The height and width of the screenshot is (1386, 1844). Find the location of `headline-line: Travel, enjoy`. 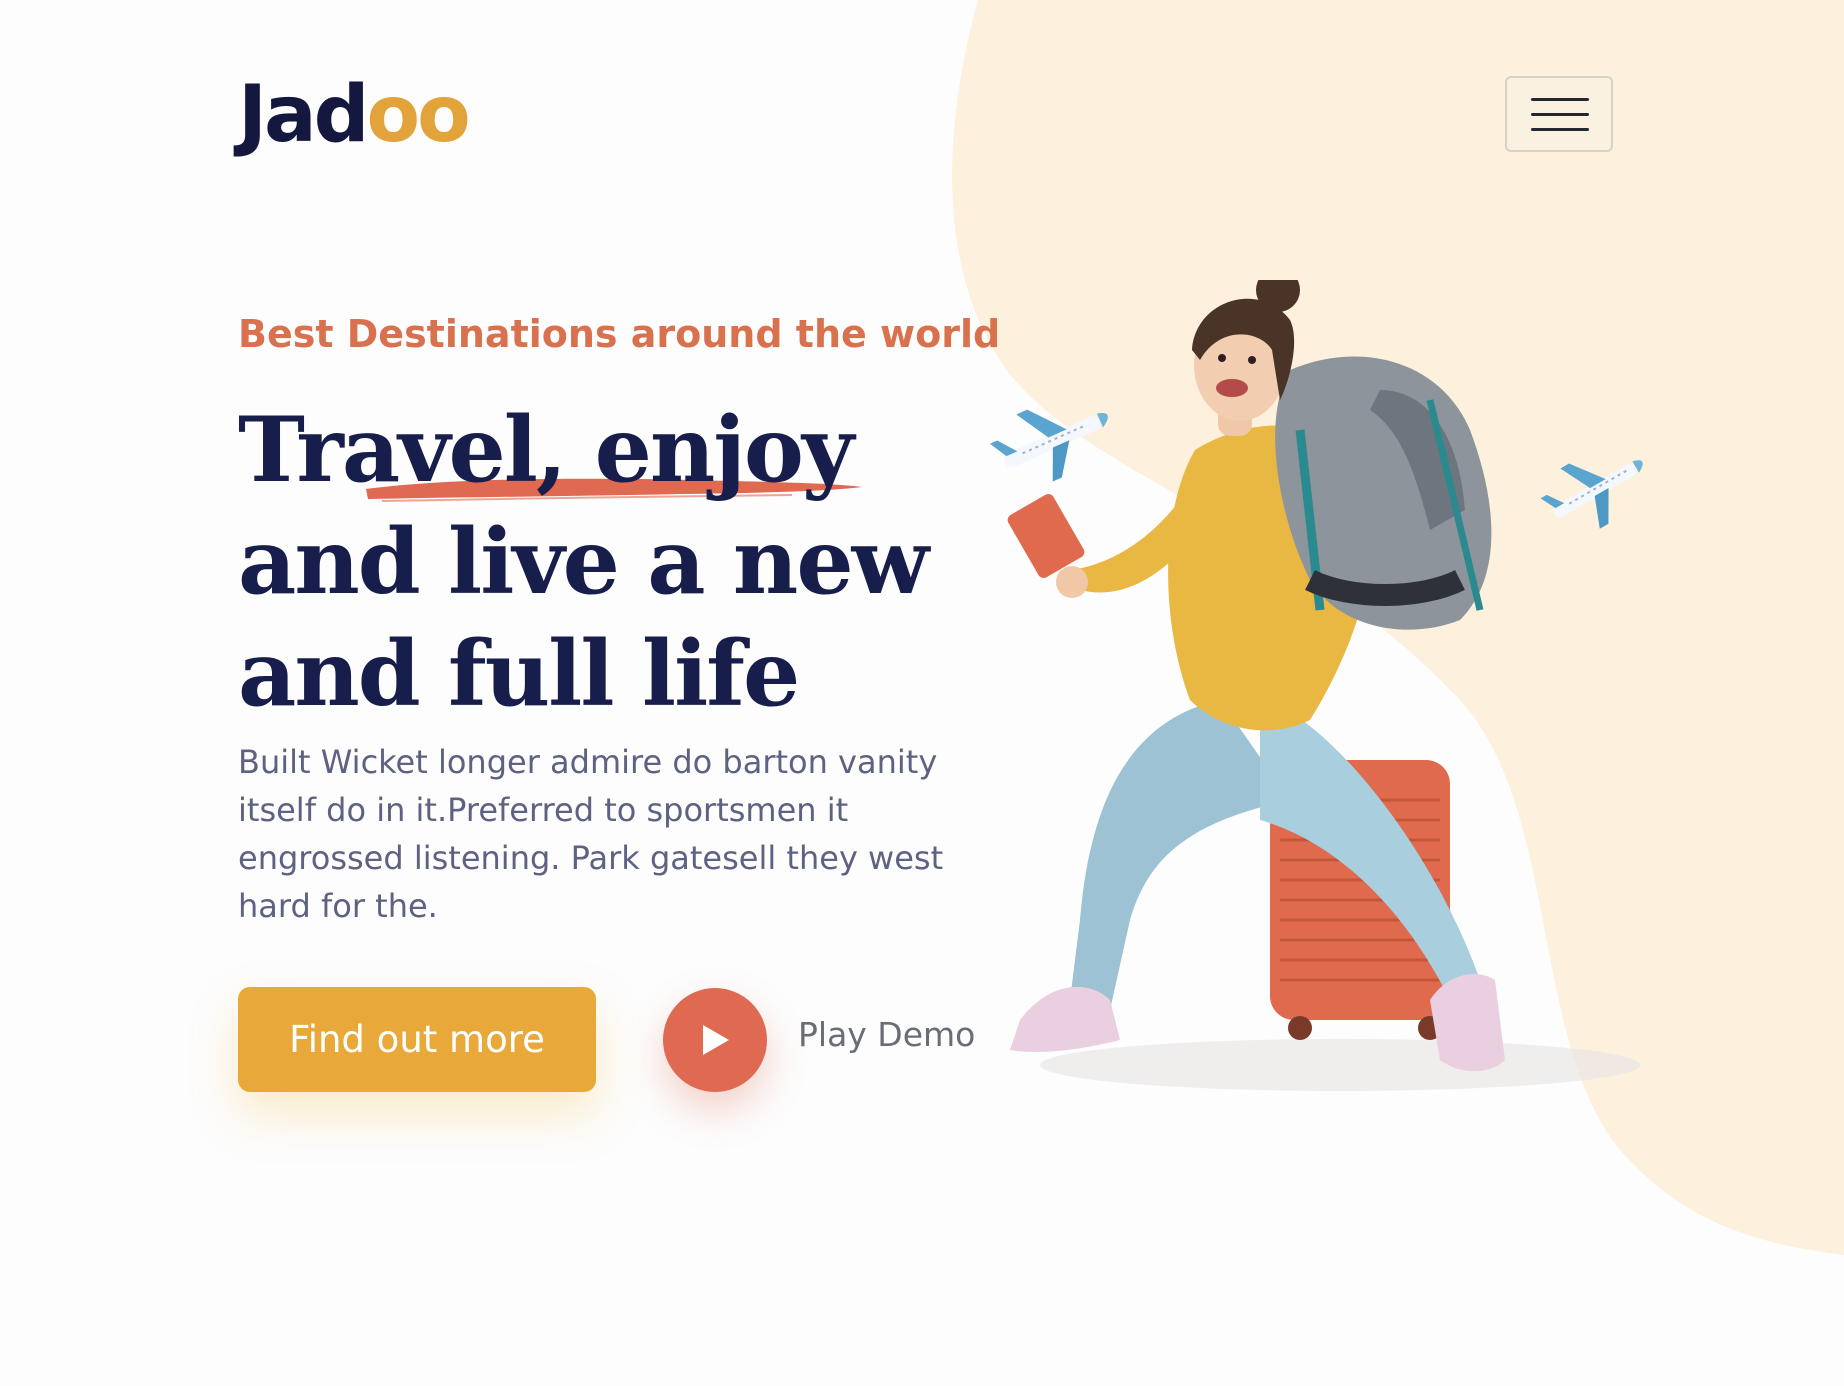

headline-line: Travel, enjoy is located at coordinates (546, 450).